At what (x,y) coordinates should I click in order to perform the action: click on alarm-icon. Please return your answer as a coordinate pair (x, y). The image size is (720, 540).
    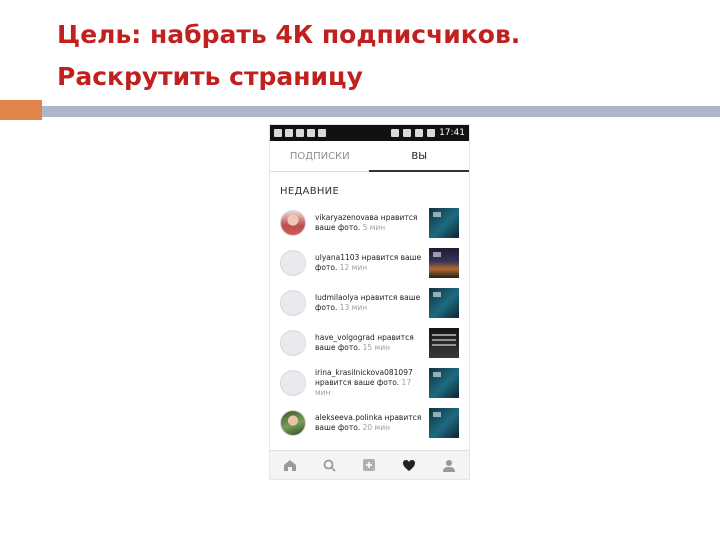
    Looking at the image, I should click on (395, 133).